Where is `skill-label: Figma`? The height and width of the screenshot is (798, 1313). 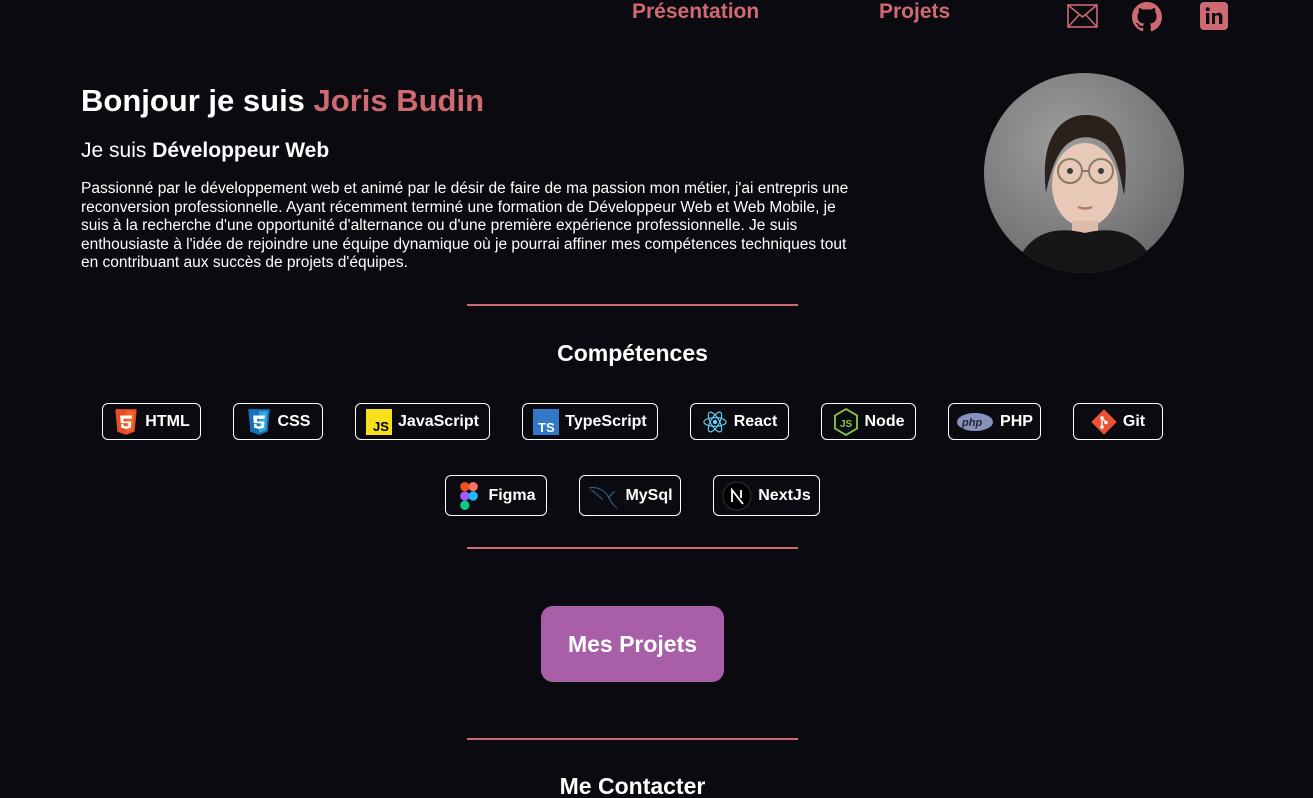 skill-label: Figma is located at coordinates (512, 495).